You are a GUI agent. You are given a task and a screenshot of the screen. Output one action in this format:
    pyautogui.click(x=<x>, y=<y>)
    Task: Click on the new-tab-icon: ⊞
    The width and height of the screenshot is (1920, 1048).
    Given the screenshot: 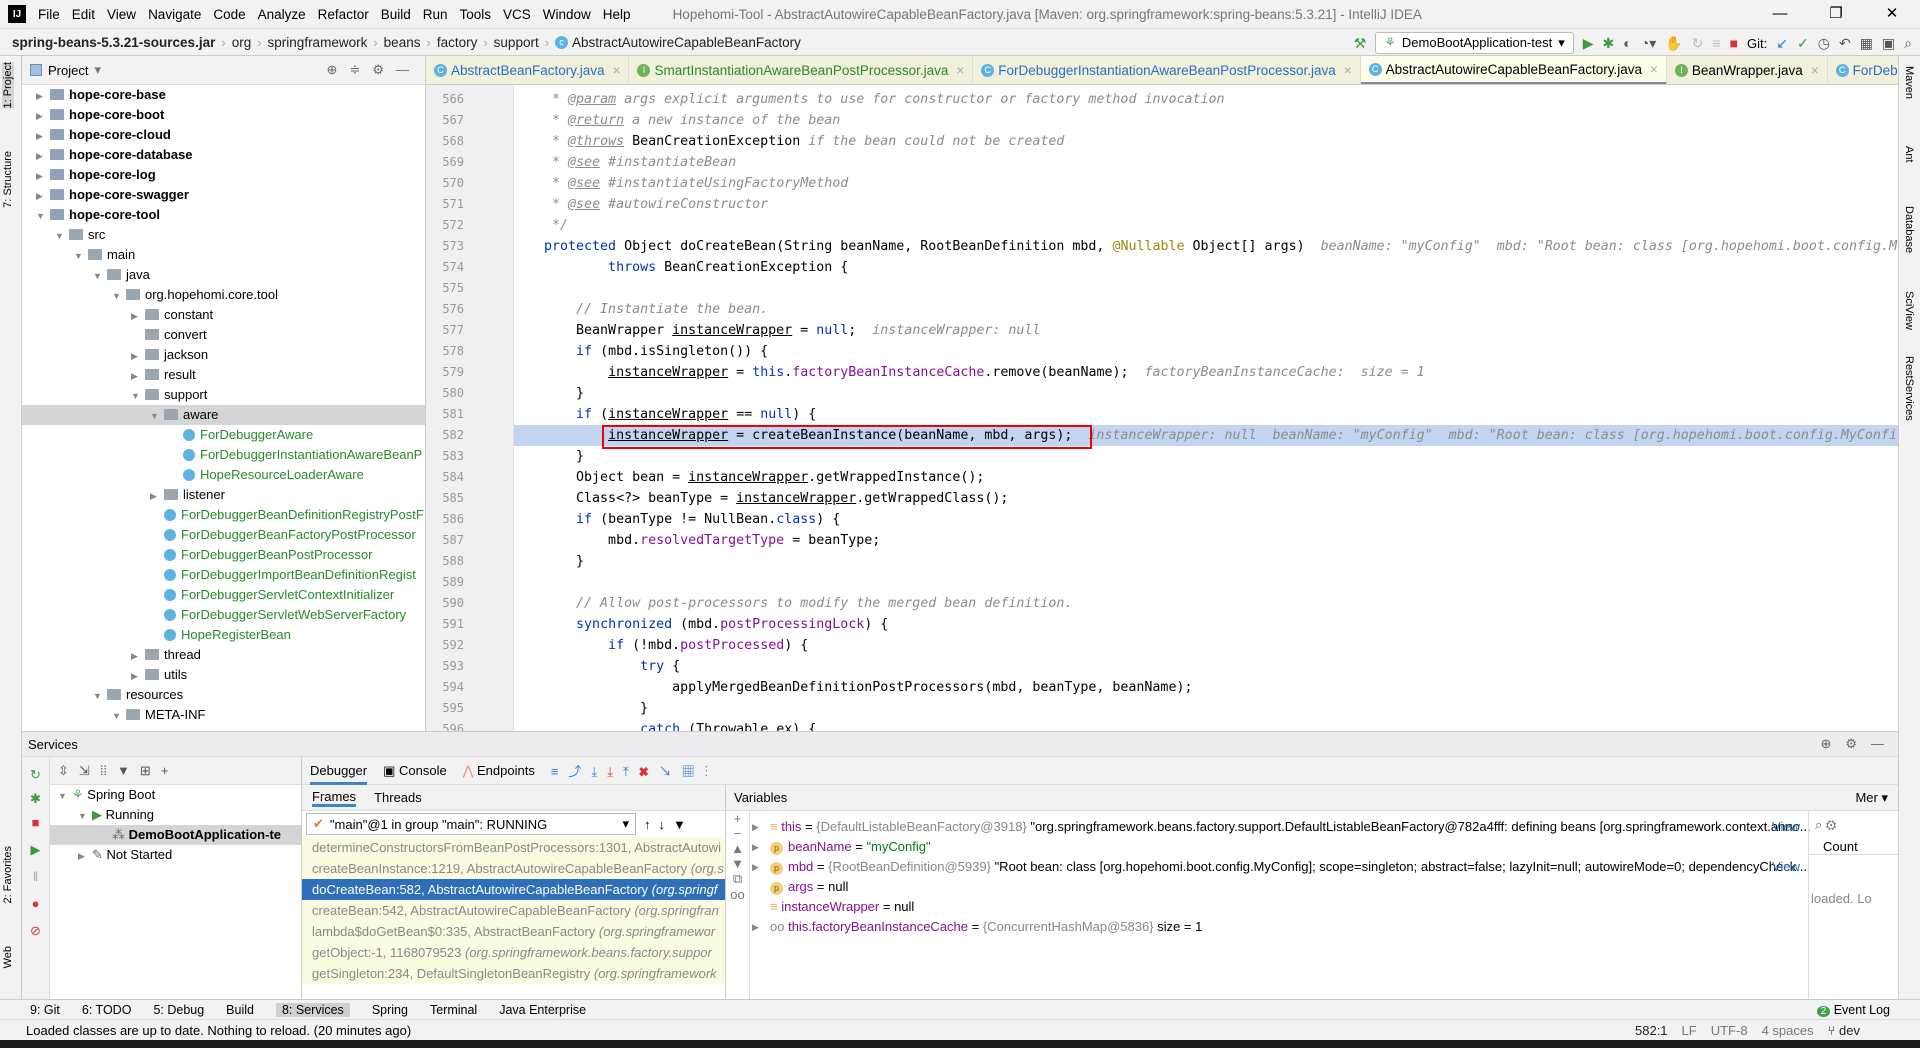 What is the action you would take?
    pyautogui.click(x=145, y=771)
    